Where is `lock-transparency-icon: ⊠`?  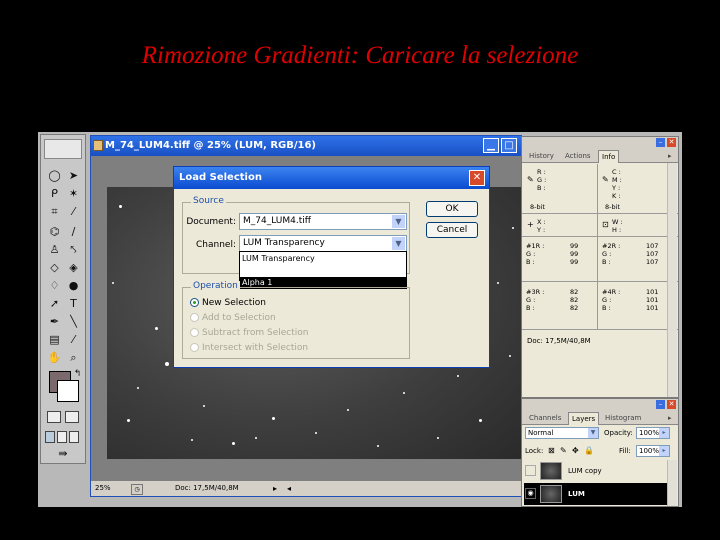
lock-transparency-icon: ⊠ is located at coordinates (551, 451).